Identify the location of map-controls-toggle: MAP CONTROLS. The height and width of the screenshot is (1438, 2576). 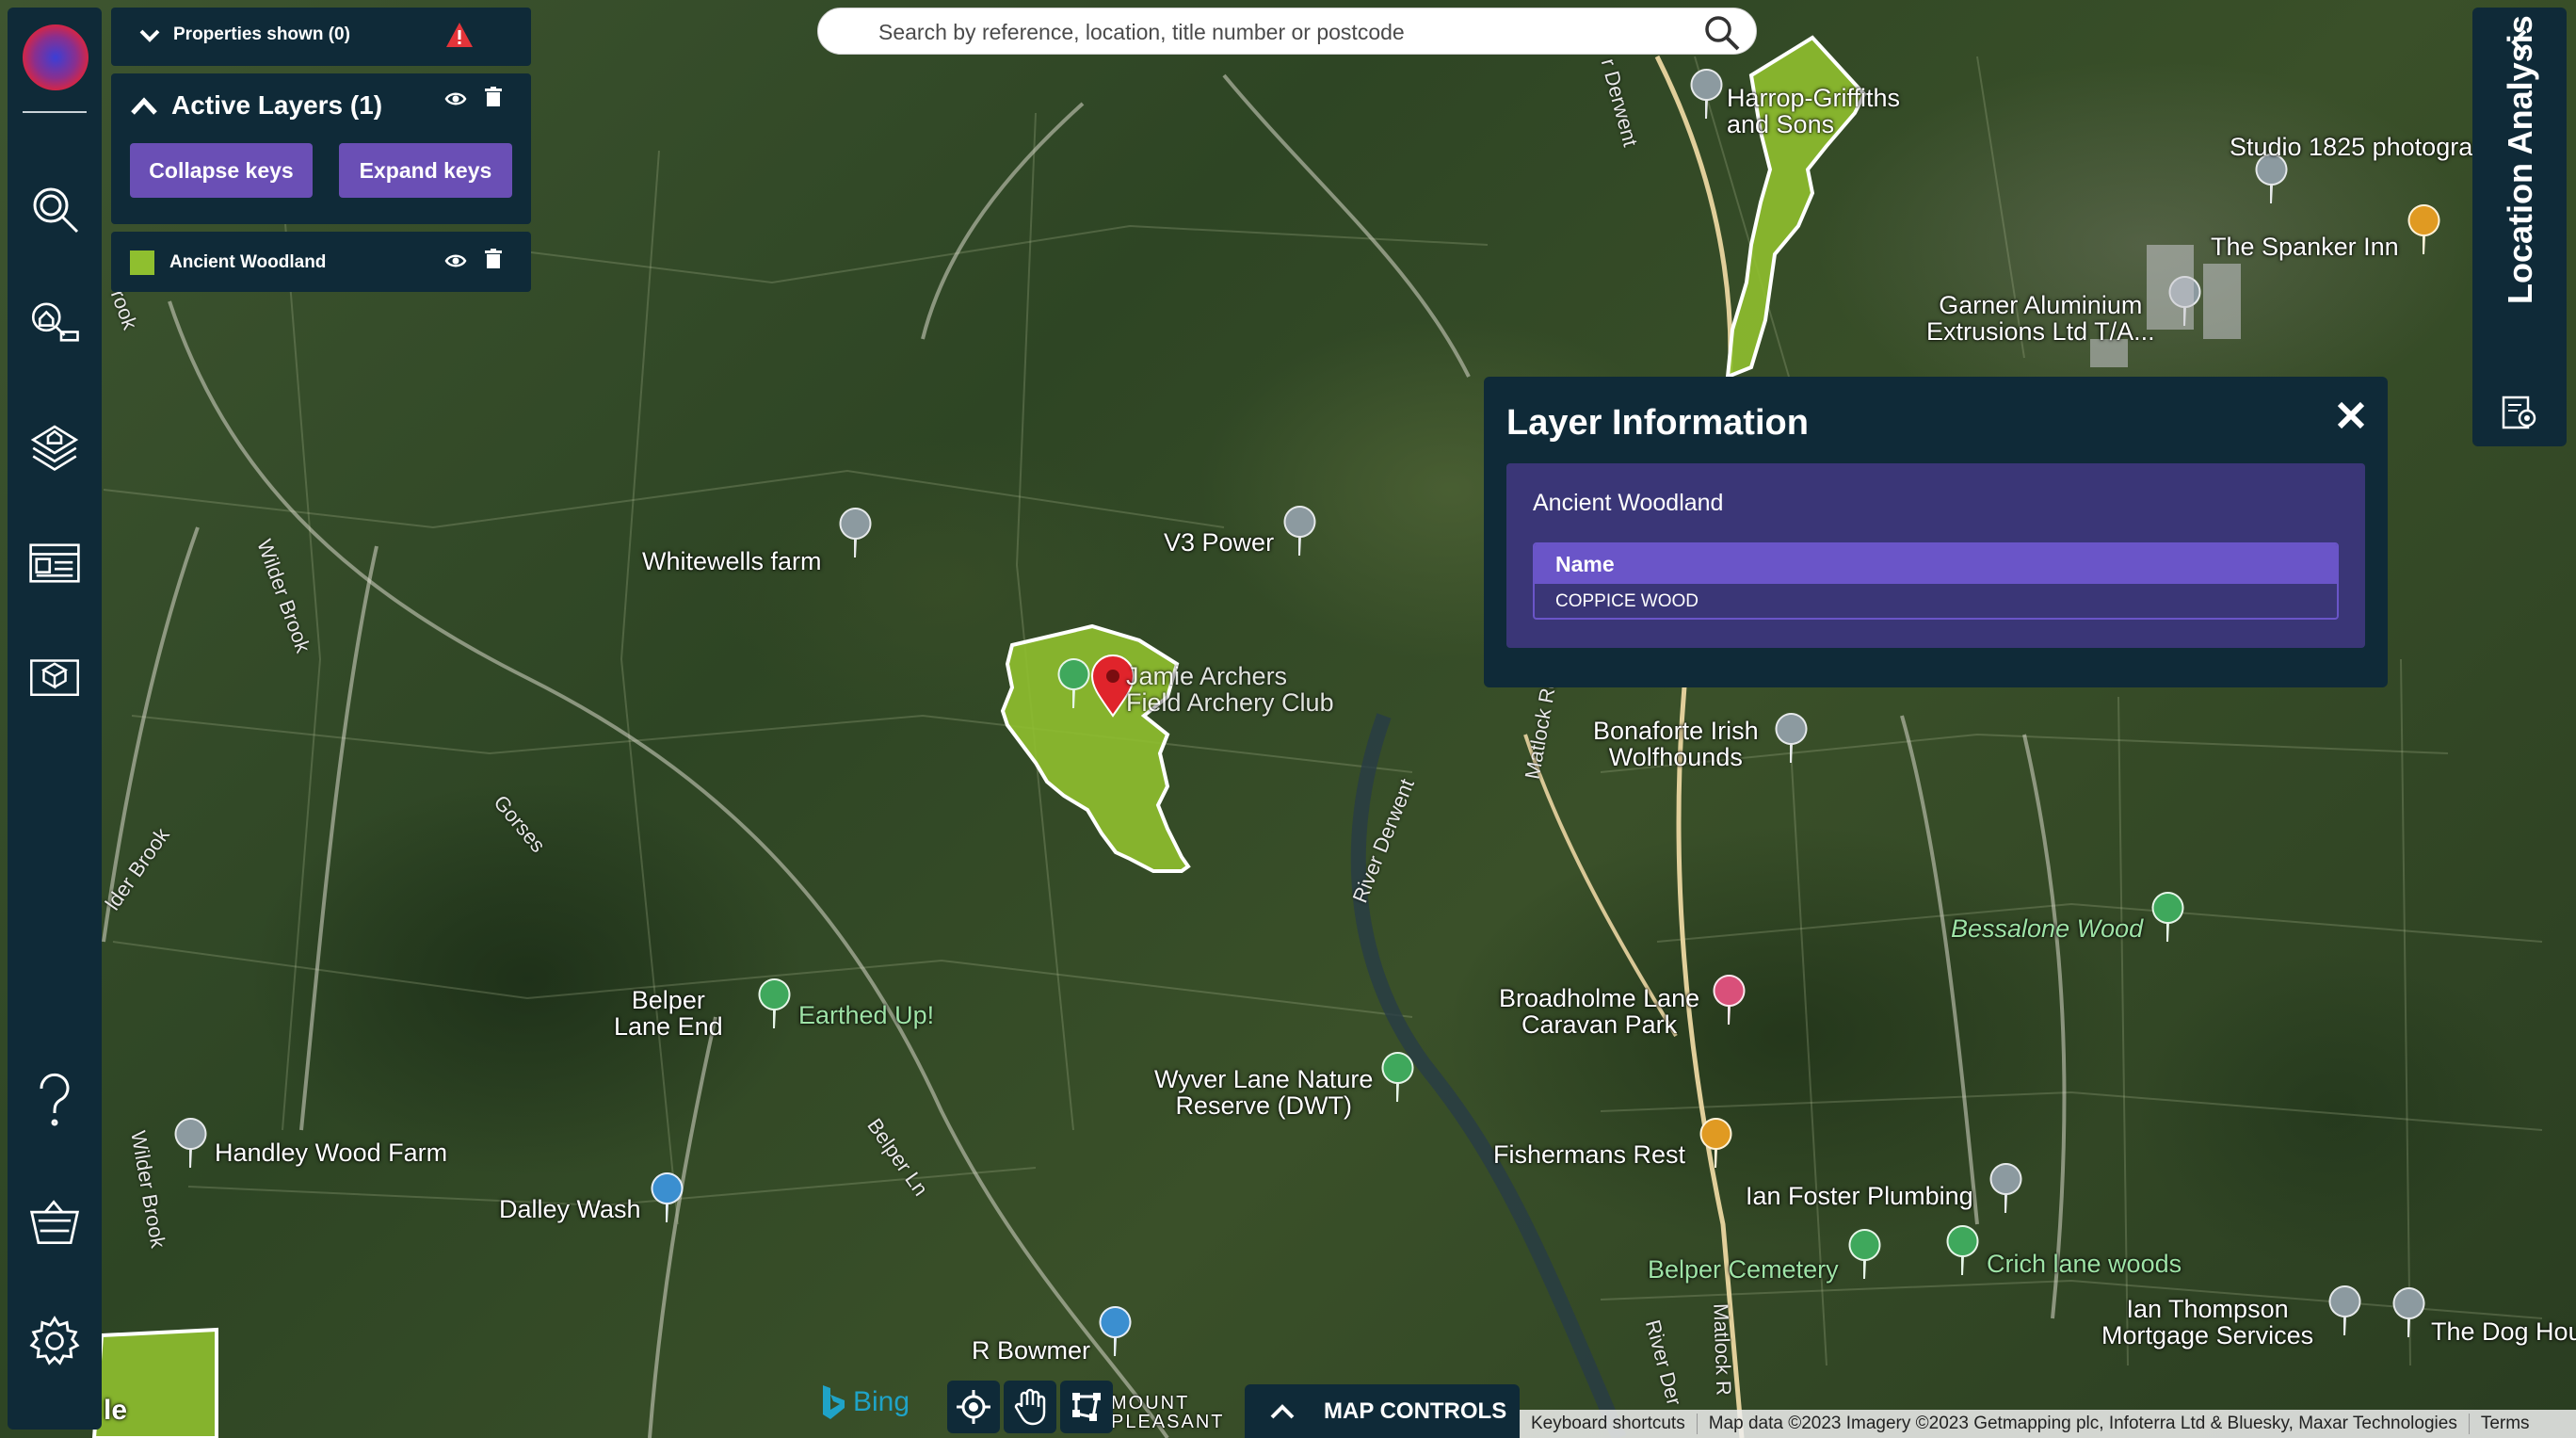
(1382, 1411).